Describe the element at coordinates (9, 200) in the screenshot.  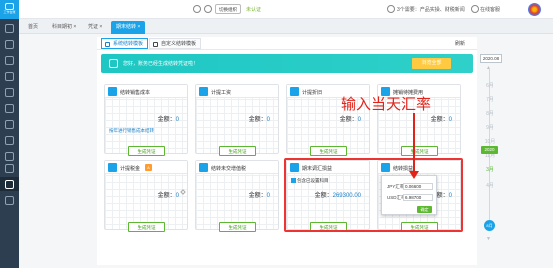
I see `settings-icon` at that location.